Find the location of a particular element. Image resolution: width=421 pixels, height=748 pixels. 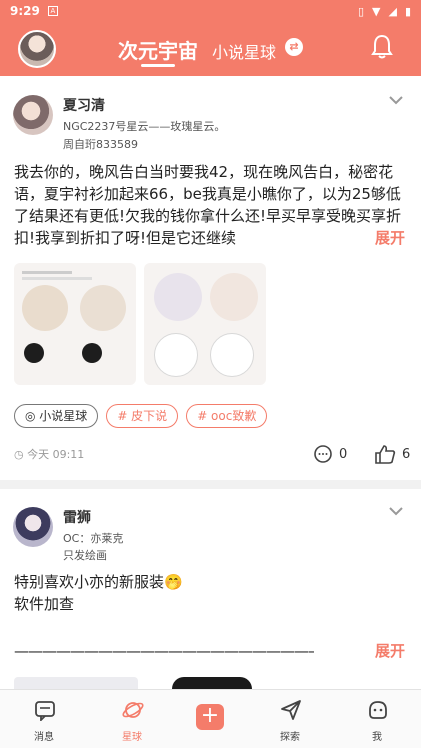

tag-topic: # 皮下说 is located at coordinates (142, 416).